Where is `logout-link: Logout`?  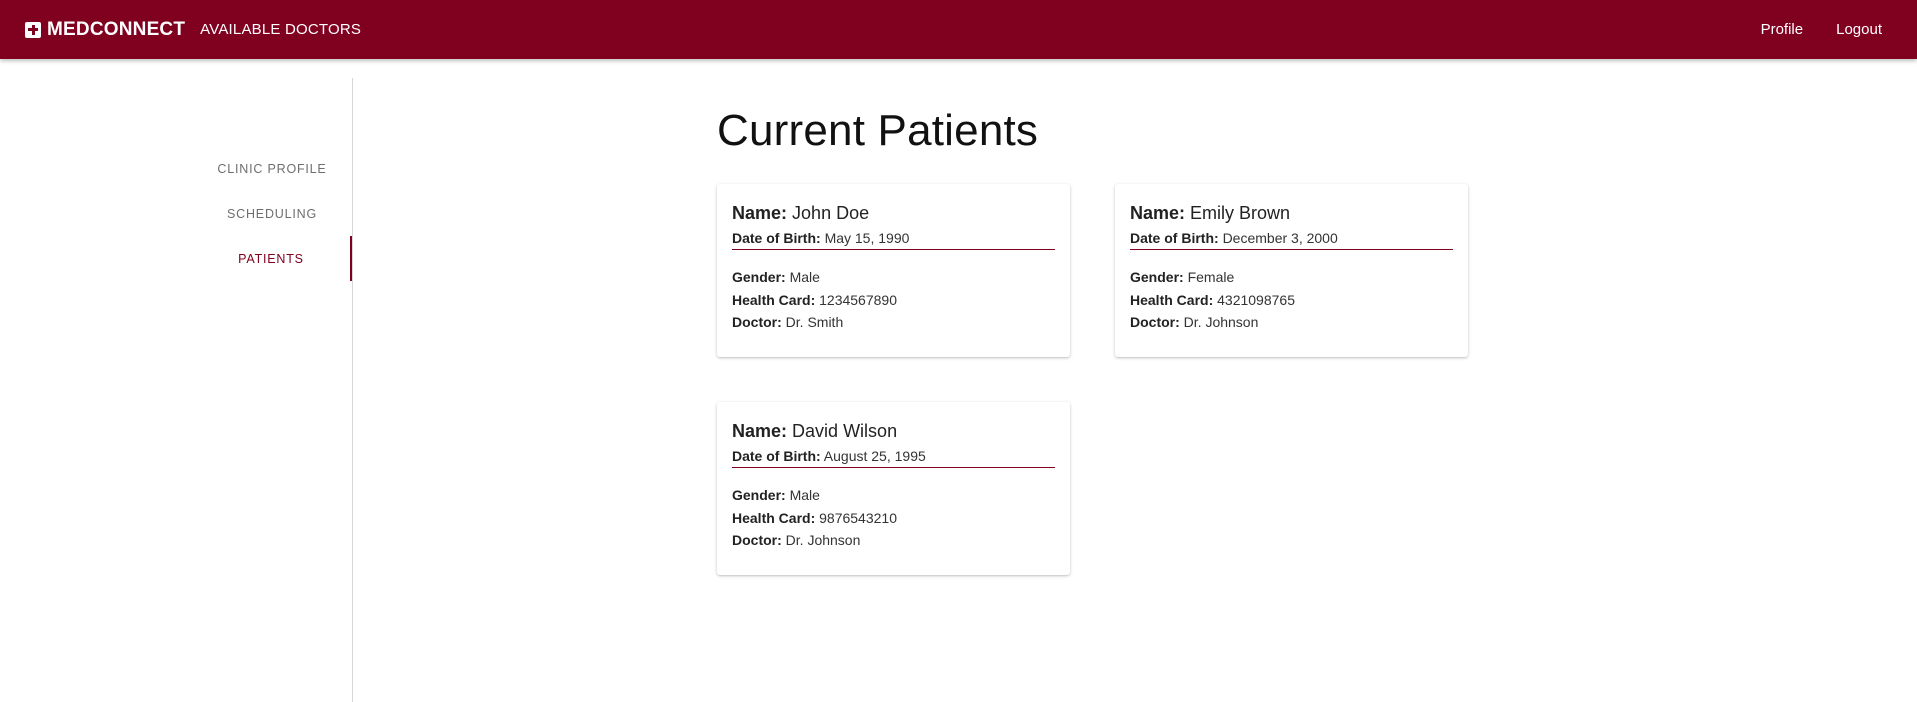
logout-link: Logout is located at coordinates (1859, 29).